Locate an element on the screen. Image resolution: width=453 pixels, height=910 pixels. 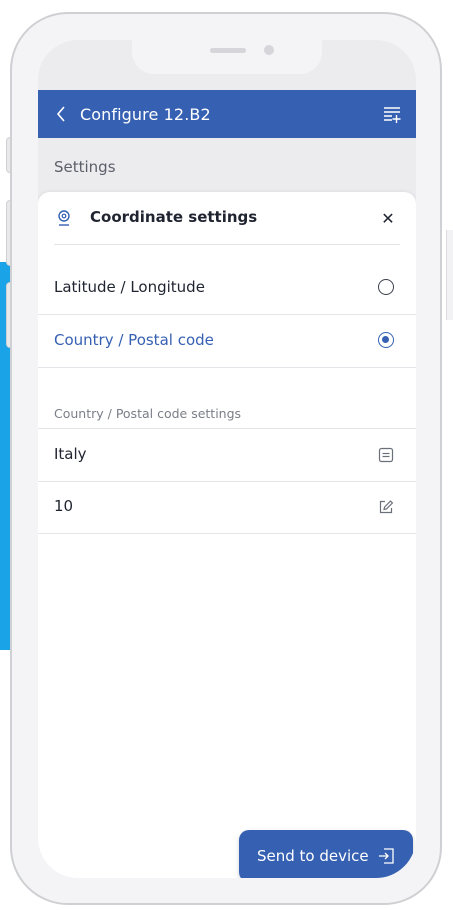
app-bar: Configure 12.B2 is located at coordinates (227, 114).